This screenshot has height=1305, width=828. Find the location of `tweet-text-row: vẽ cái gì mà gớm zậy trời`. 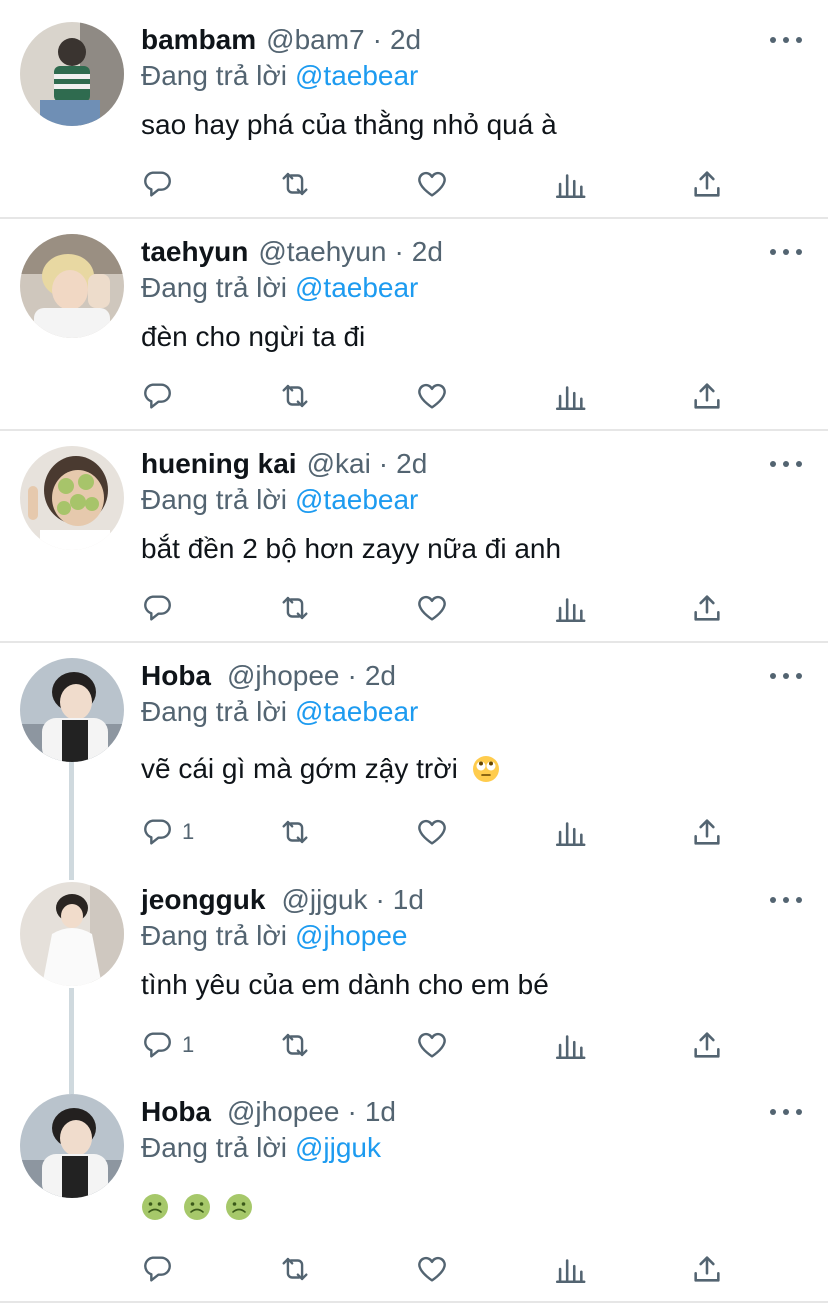

tweet-text-row: vẽ cái gì mà gớm zậy trời is located at coordinates (320, 769).